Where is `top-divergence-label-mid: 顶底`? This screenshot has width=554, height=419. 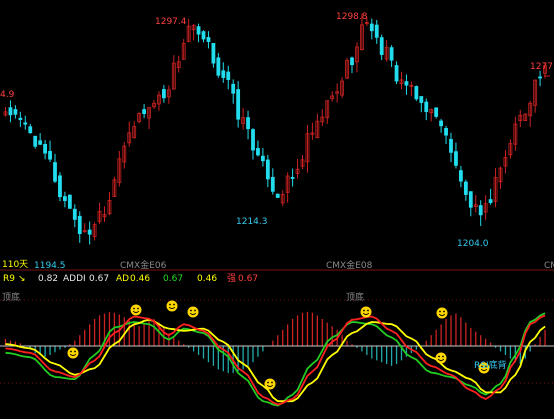
top-divergence-label-mid: 顶底 is located at coordinates (355, 298).